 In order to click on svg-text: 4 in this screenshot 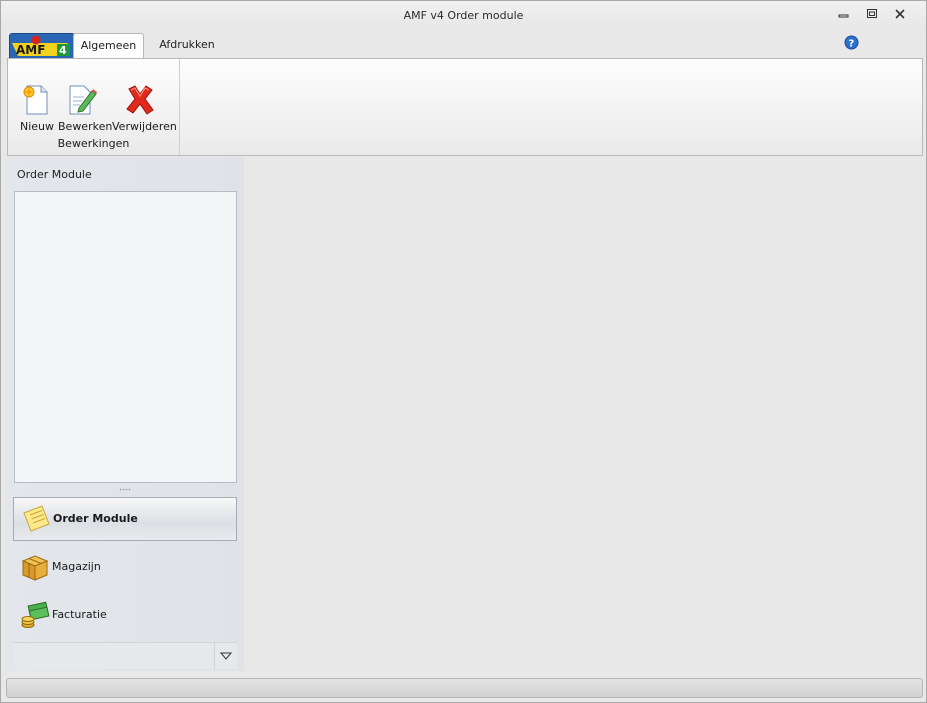, I will do `click(63, 50)`.